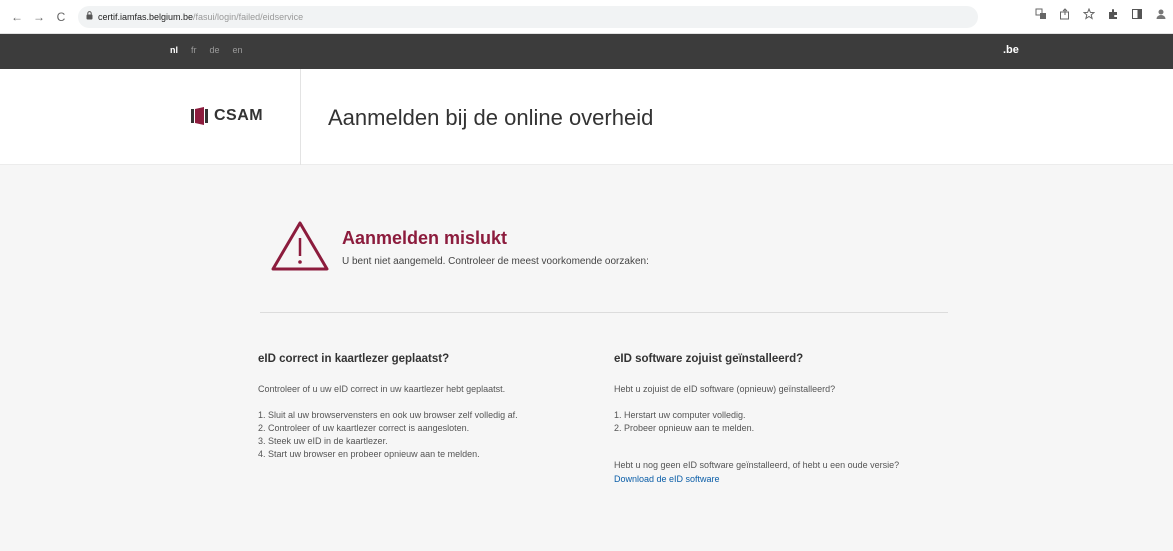 Image resolution: width=1173 pixels, height=551 pixels. I want to click on language-en: en, so click(238, 50).